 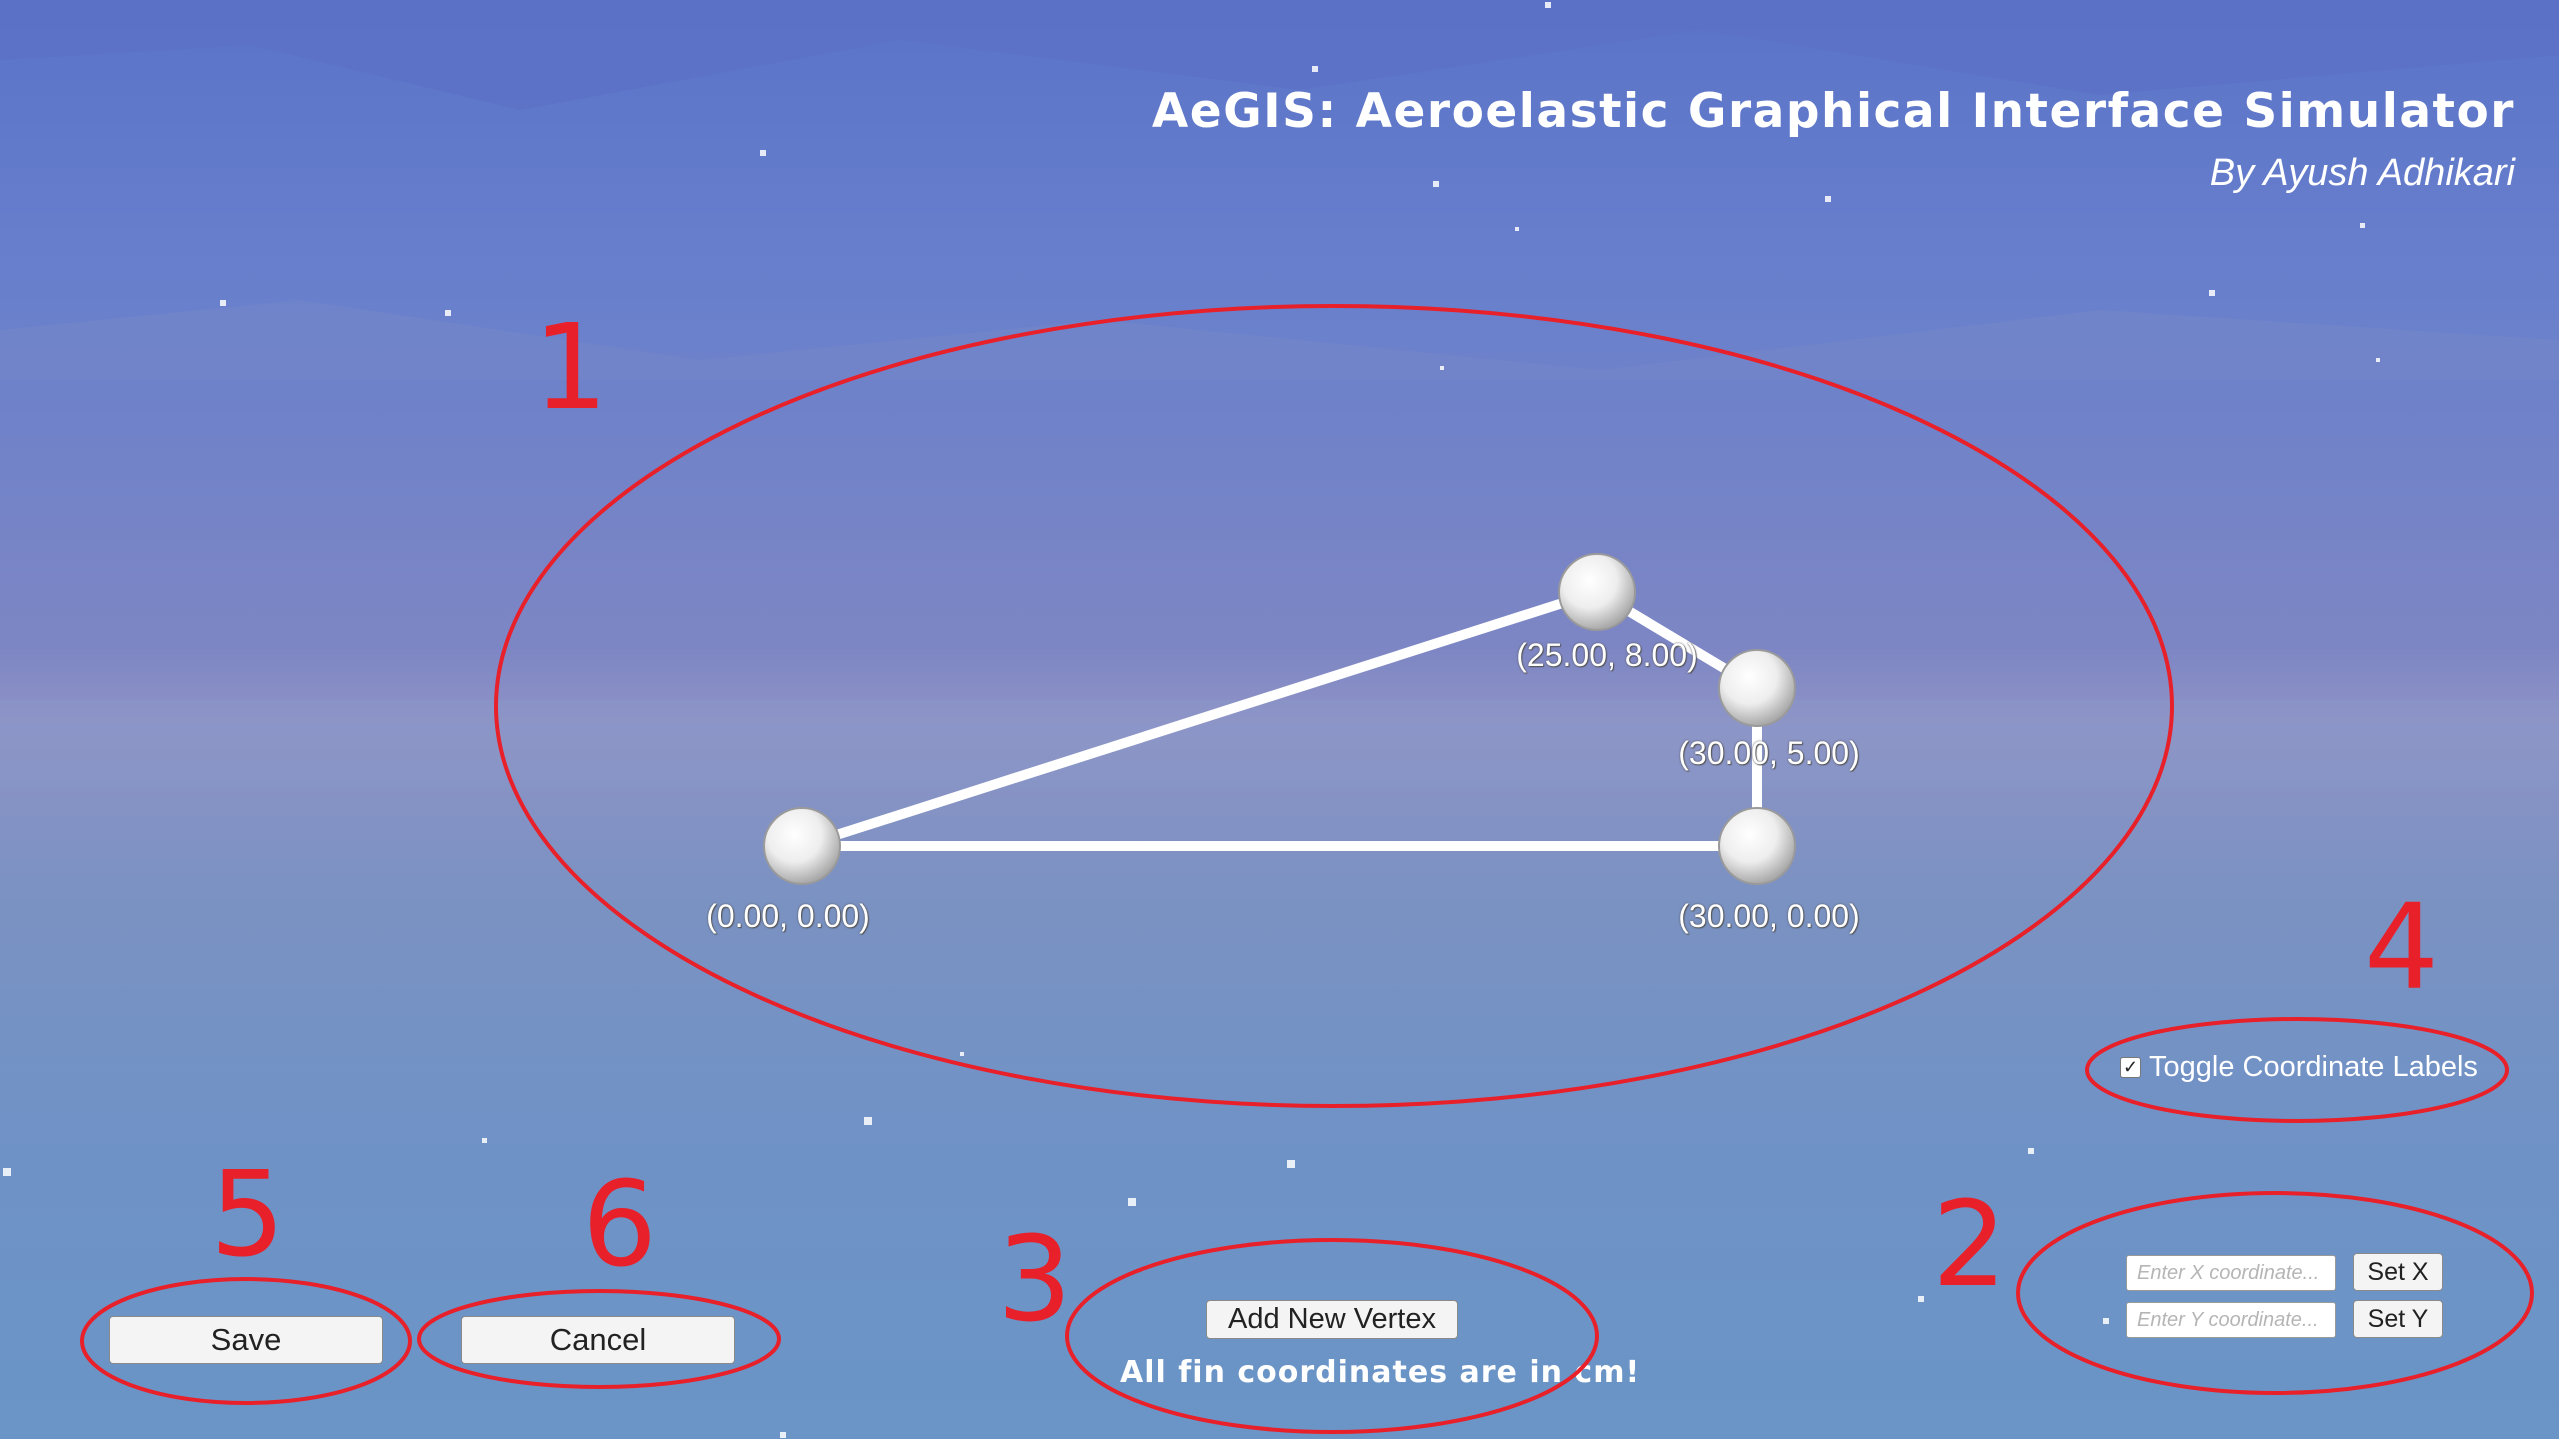 I want to click on annotation-marker-4: 4, so click(x=2402, y=947).